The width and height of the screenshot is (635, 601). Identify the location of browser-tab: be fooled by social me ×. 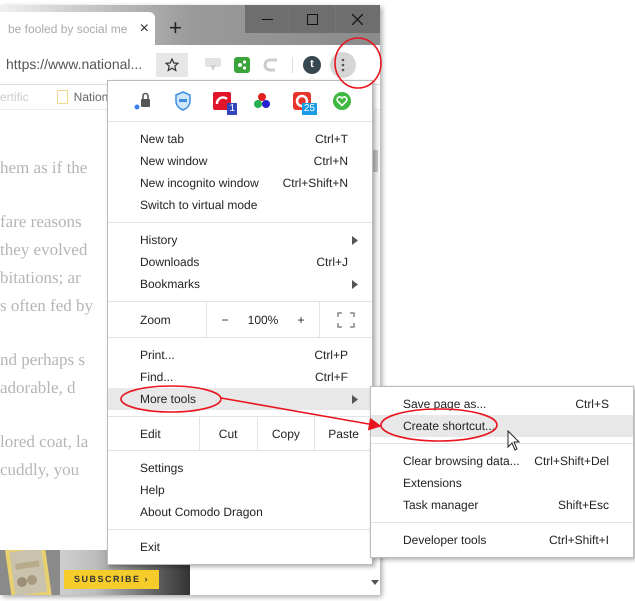
(77, 28).